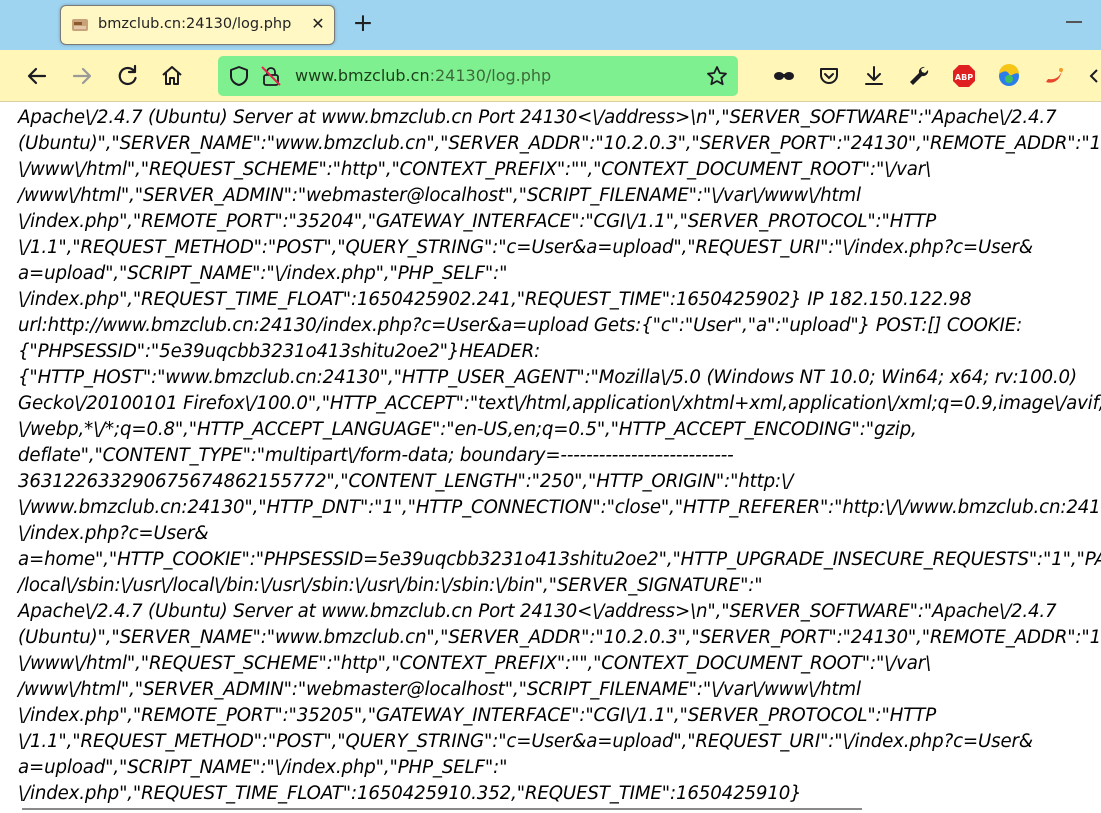 This screenshot has height=813, width=1101. I want to click on url-bar: www.bmzclub.cn:24130/log.php, so click(478, 76).